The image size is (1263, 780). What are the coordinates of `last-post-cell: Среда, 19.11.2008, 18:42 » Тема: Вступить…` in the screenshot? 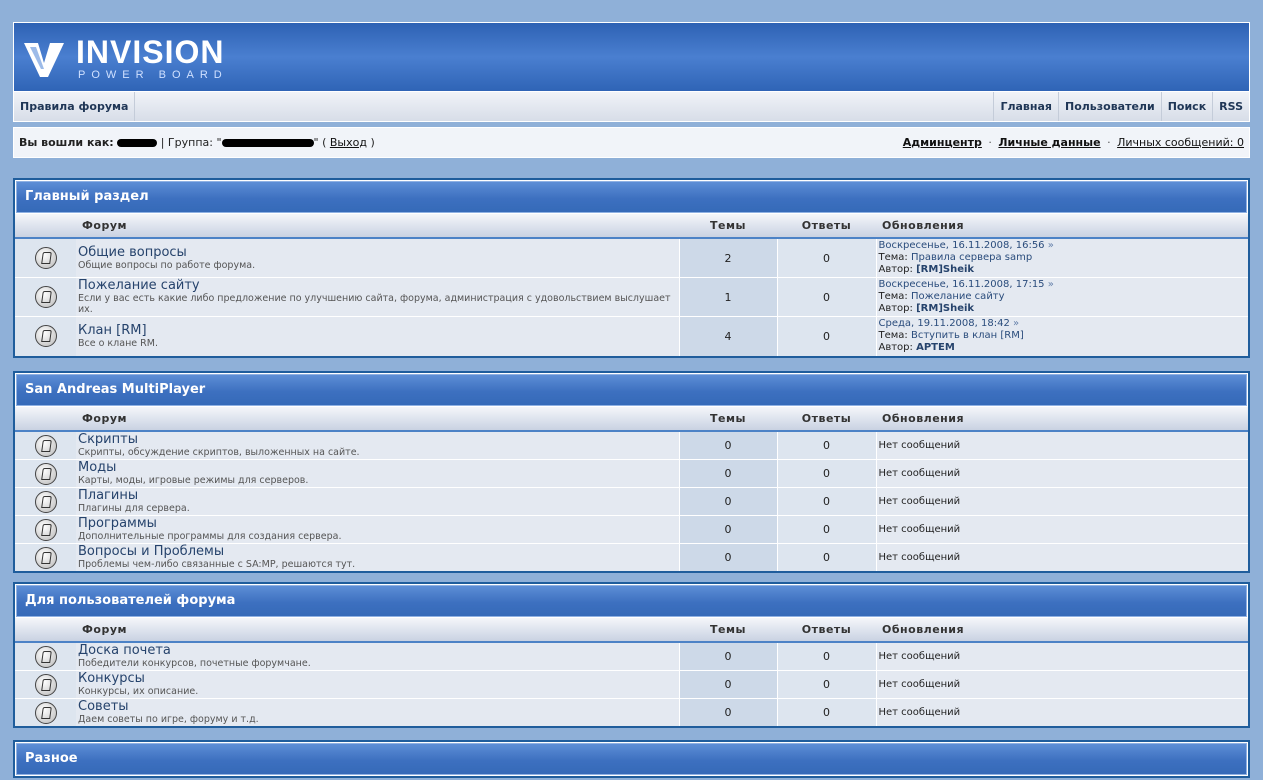 It's located at (1061, 336).